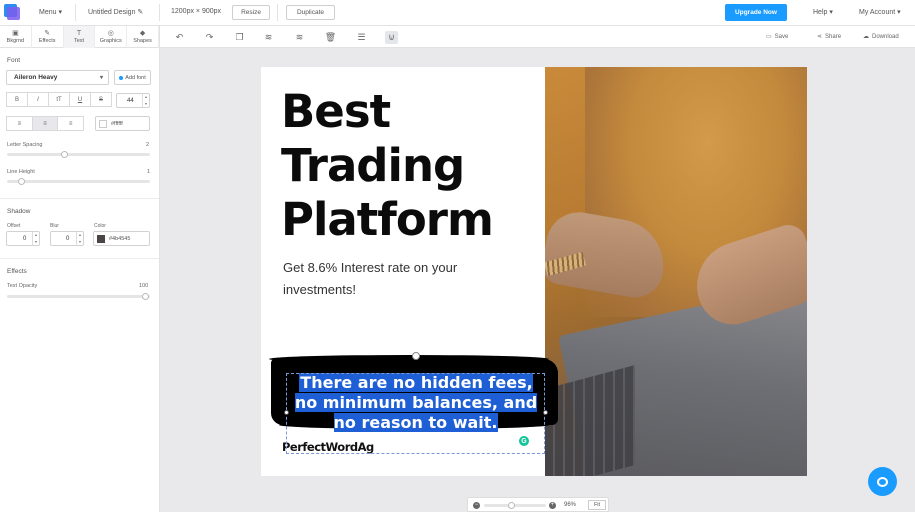 Image resolution: width=915 pixels, height=512 pixels. What do you see at coordinates (148, 145) in the screenshot?
I see `letter-spacing-value: 2` at bounding box center [148, 145].